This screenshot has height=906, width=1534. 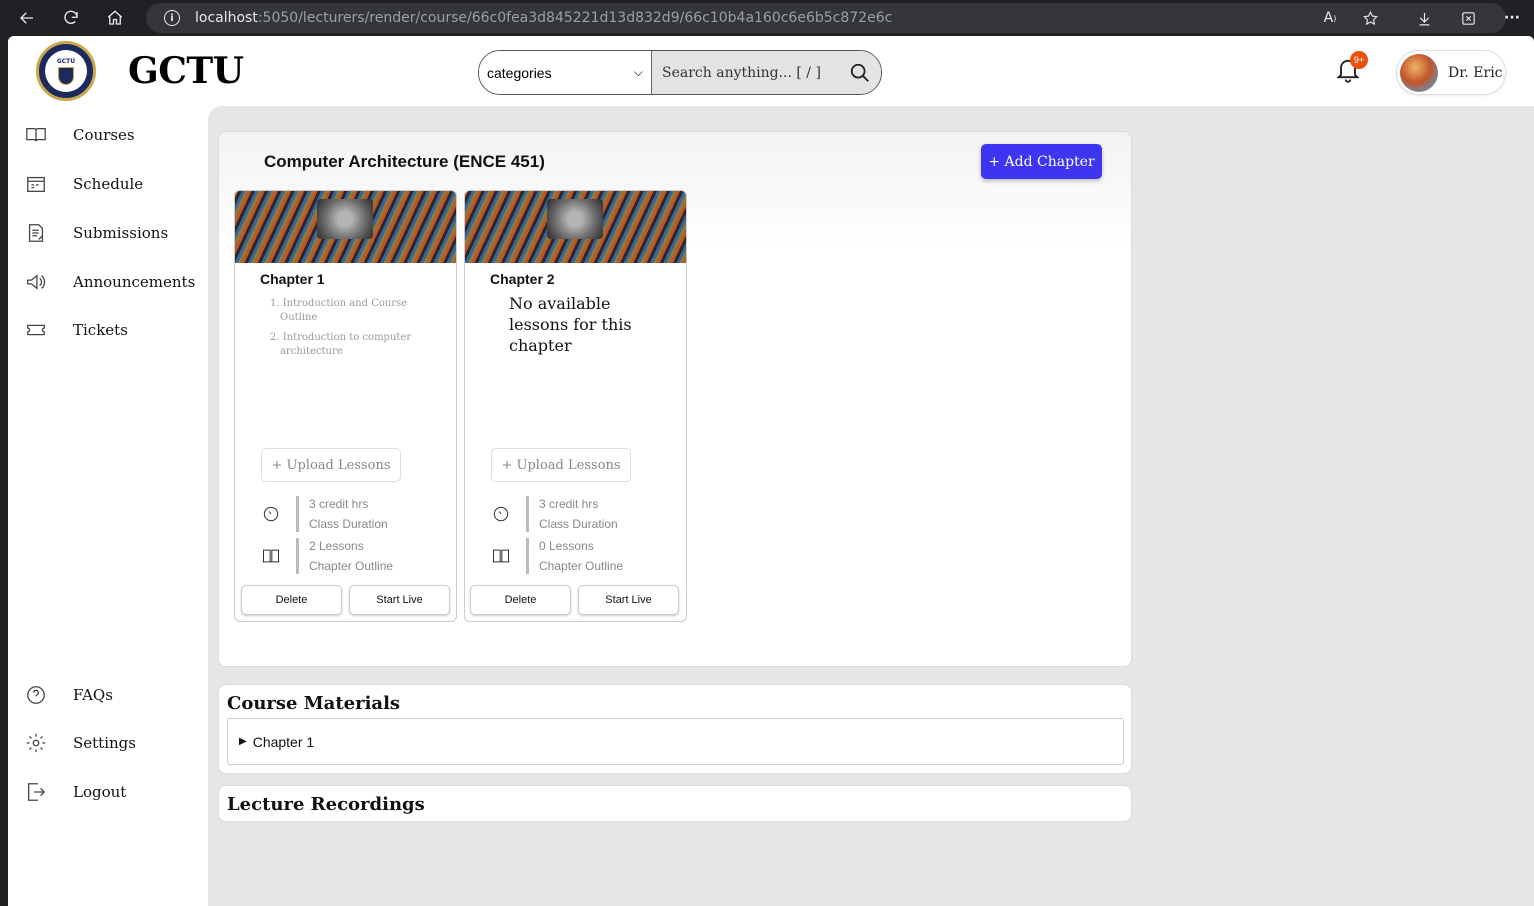 I want to click on search-input: Search anything... [ / ], so click(x=766, y=72).